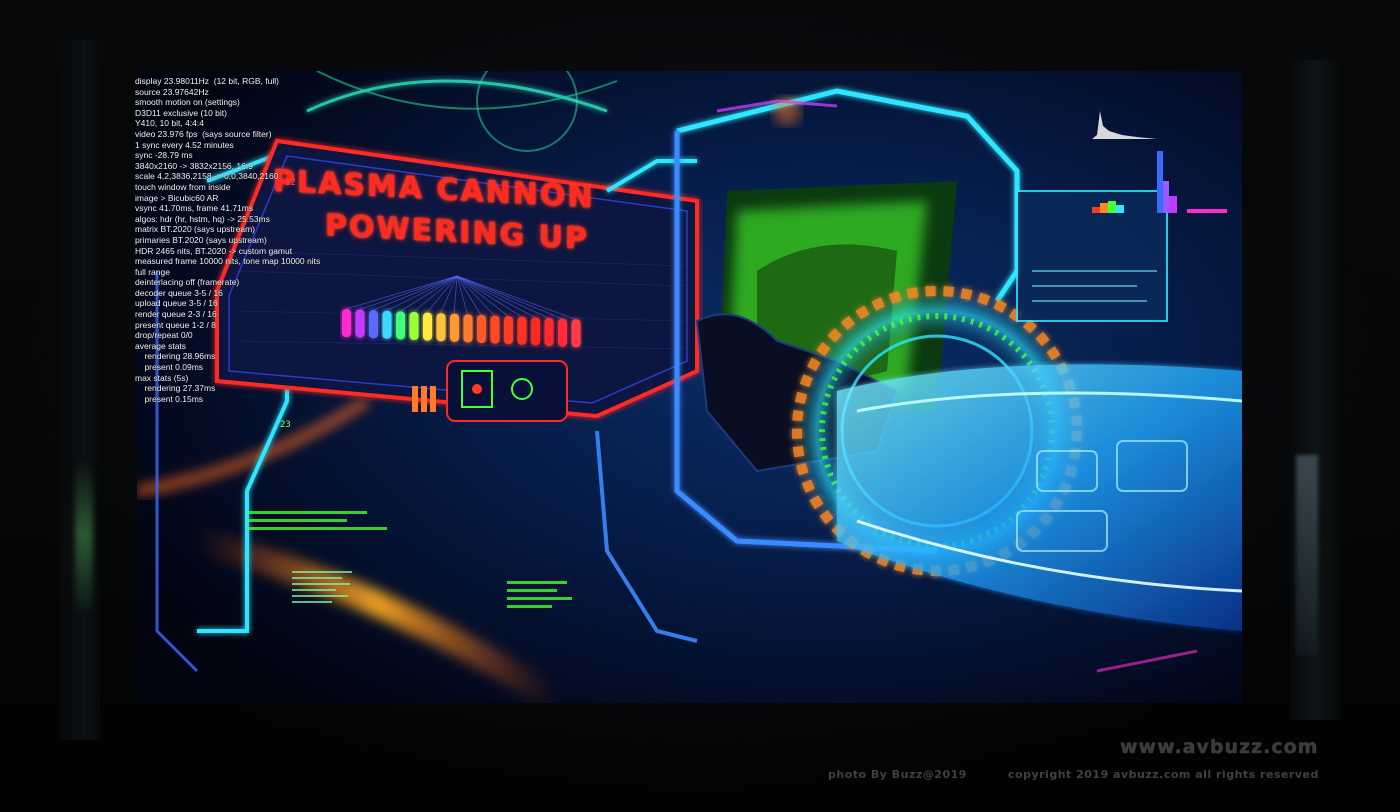  Describe the element at coordinates (194, 208) in the screenshot. I see `osd-line: vsync 41.70ms, frame 41.71ms` at that location.